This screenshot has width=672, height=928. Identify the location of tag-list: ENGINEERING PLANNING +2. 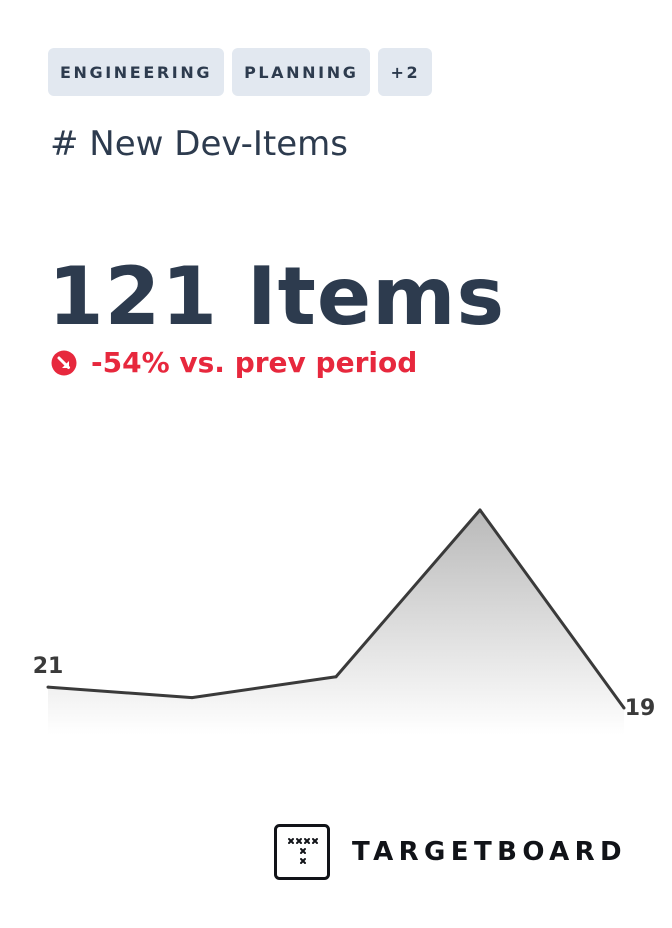
(240, 72).